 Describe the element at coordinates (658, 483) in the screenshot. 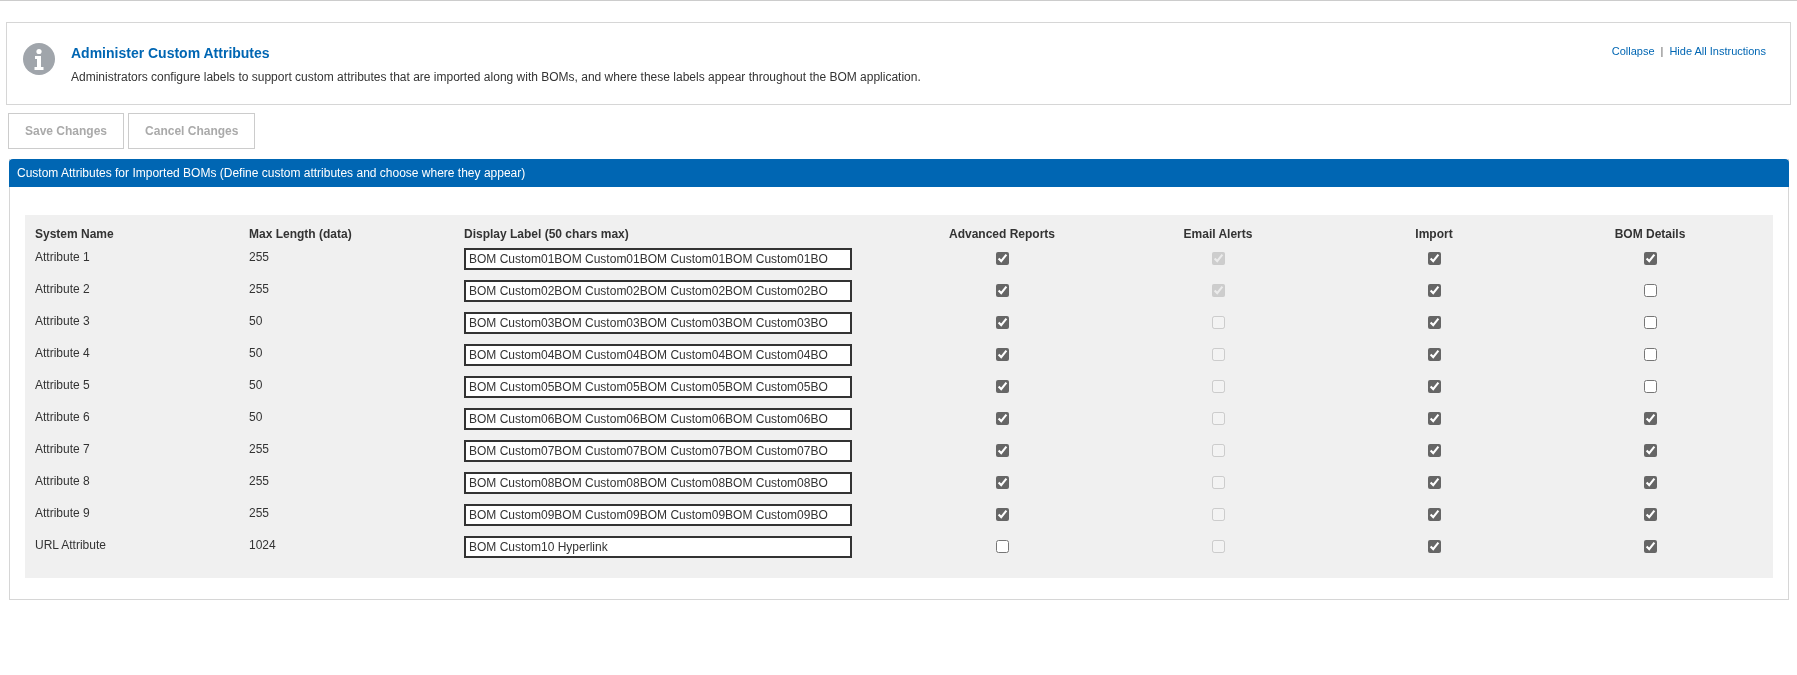

I see `label-field: BOM Custom08BOM Custom08BOM Custom08BOM Custom08BO` at that location.